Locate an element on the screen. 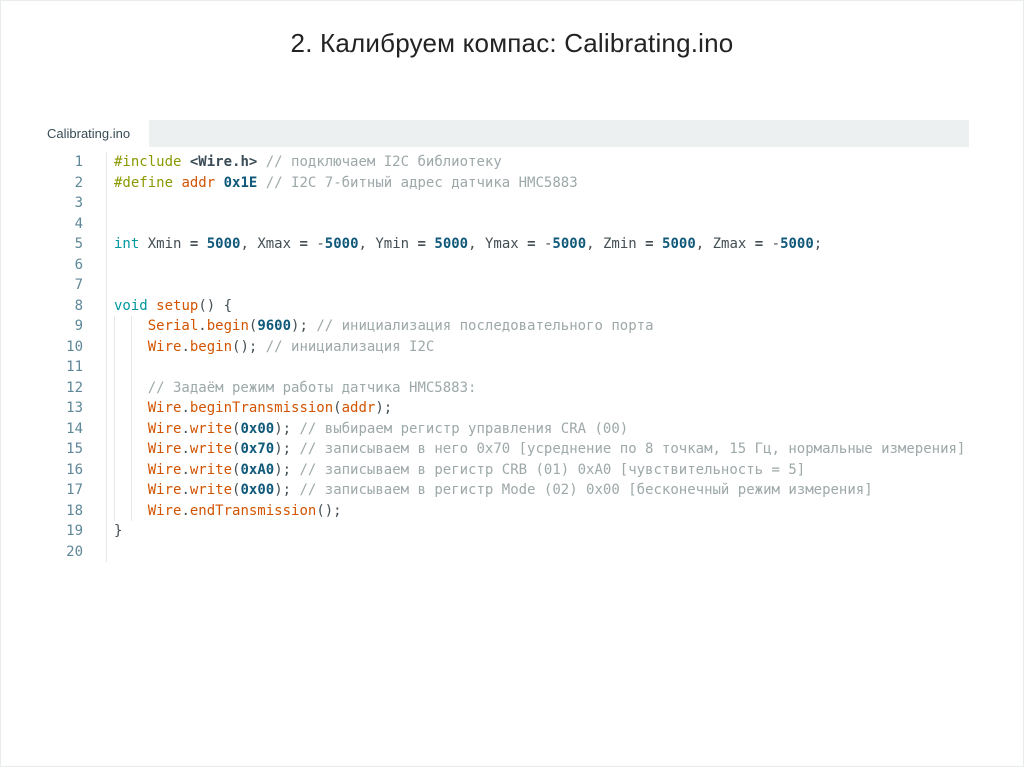 This screenshot has height=767, width=1024. code-token: begin is located at coordinates (227, 326).